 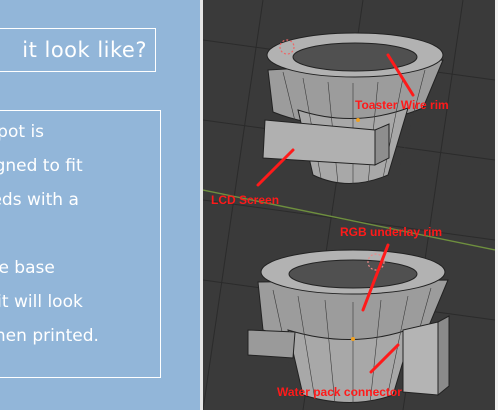 What do you see at coordinates (391, 232) in the screenshot?
I see `callout-rgb-underlay-rim: RGB underlay rim` at bounding box center [391, 232].